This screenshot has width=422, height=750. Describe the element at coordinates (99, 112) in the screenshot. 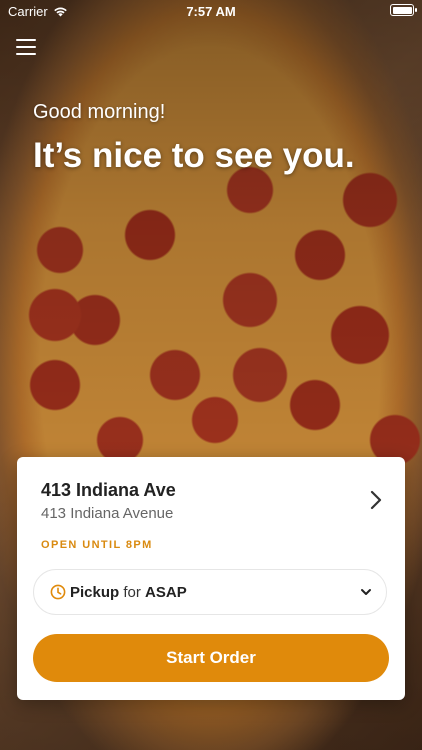

I see `greeting-text: Good morning!` at that location.